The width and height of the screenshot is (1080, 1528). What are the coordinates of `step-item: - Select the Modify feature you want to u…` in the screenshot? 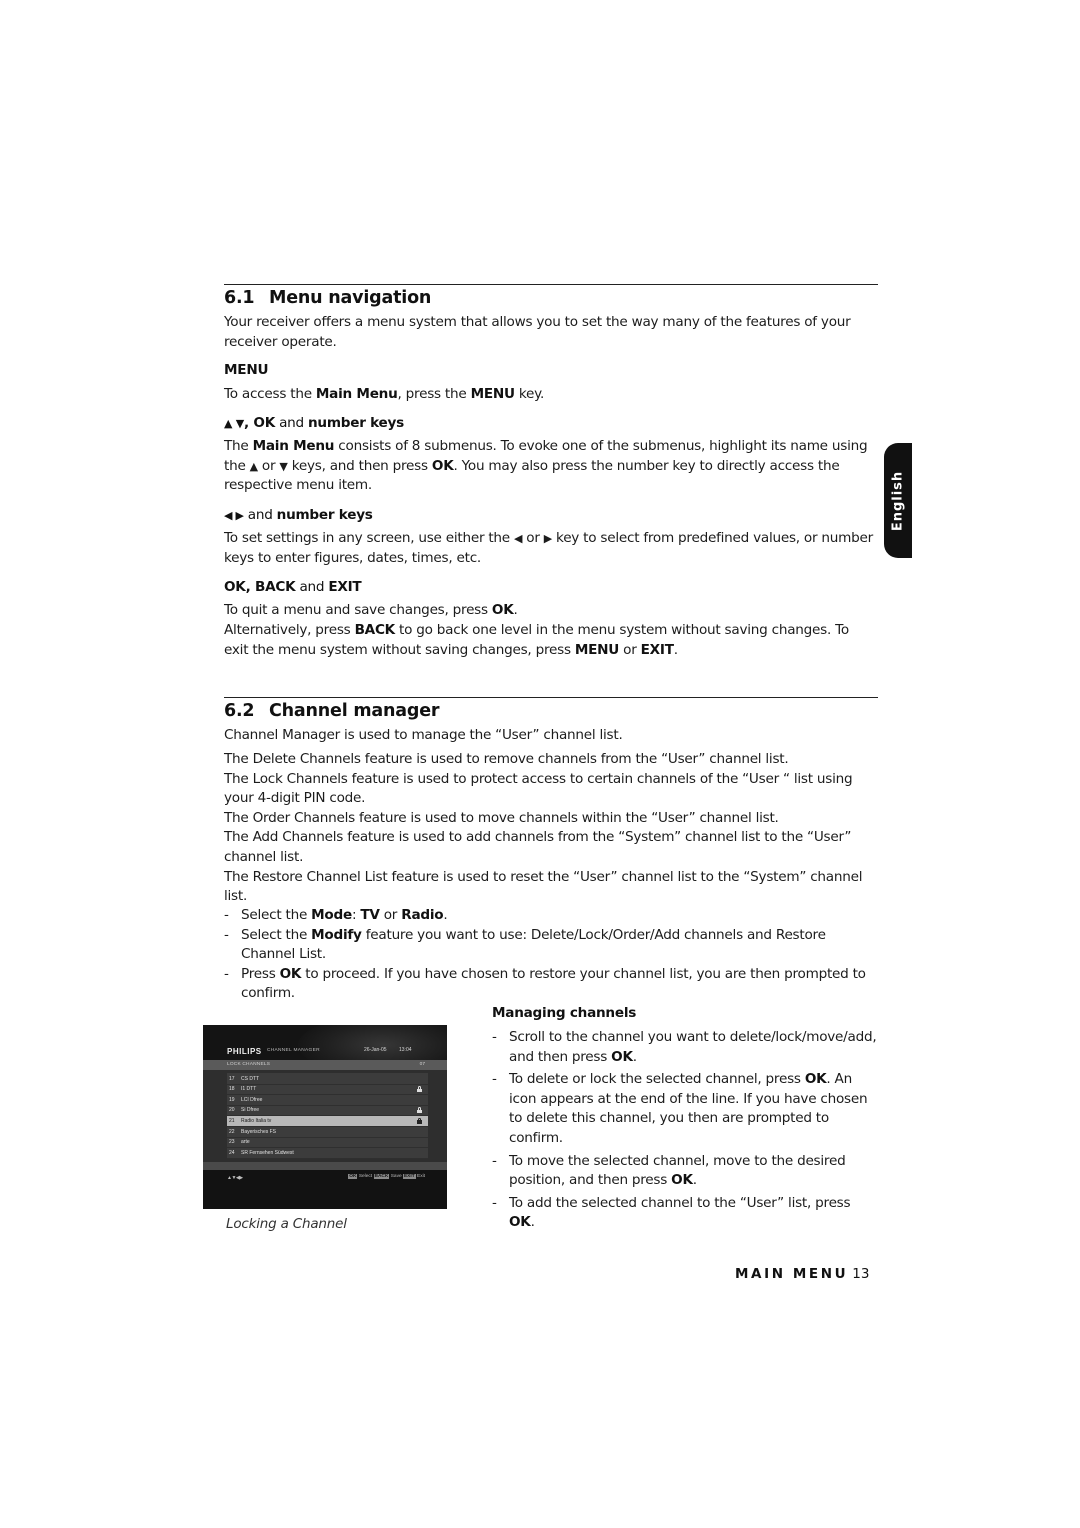 It's located at (525, 944).